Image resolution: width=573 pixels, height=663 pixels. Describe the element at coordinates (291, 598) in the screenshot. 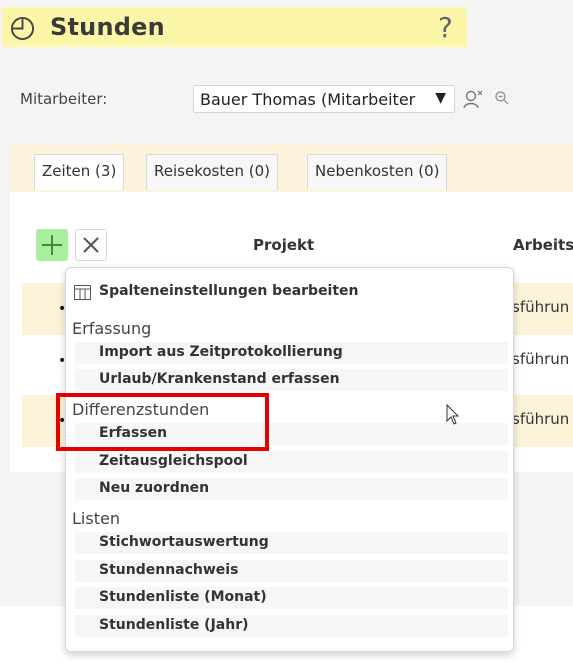

I see `menu-item-stundenliste-monat: Stundenliste (Monat)` at that location.